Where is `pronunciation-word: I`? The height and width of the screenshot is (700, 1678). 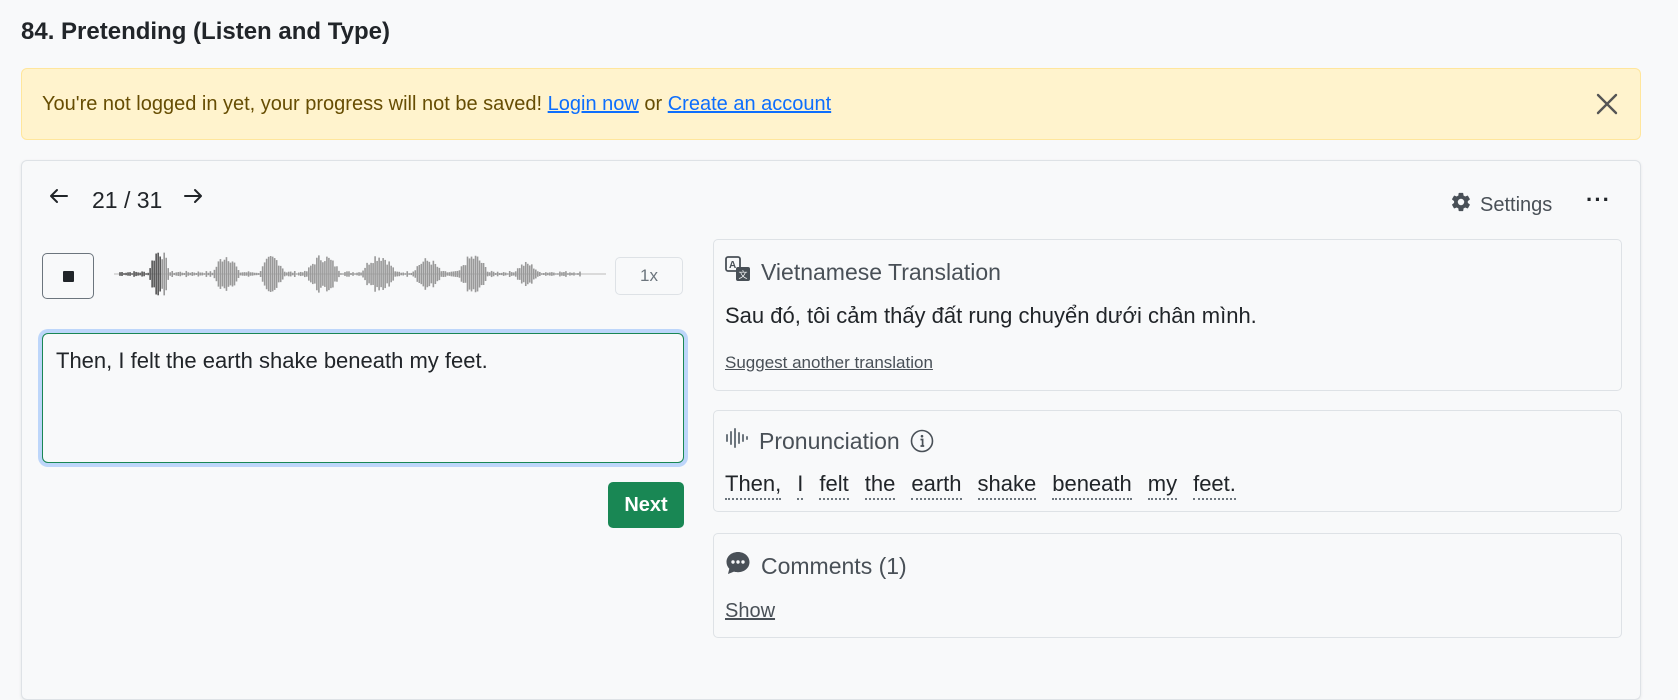
pronunciation-word: I is located at coordinates (800, 485).